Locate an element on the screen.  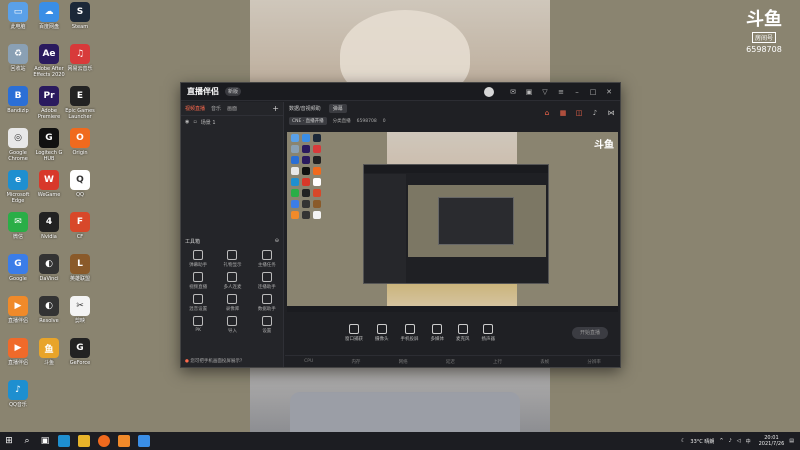
volume-icon: ◁ is located at coordinates (739, 441).